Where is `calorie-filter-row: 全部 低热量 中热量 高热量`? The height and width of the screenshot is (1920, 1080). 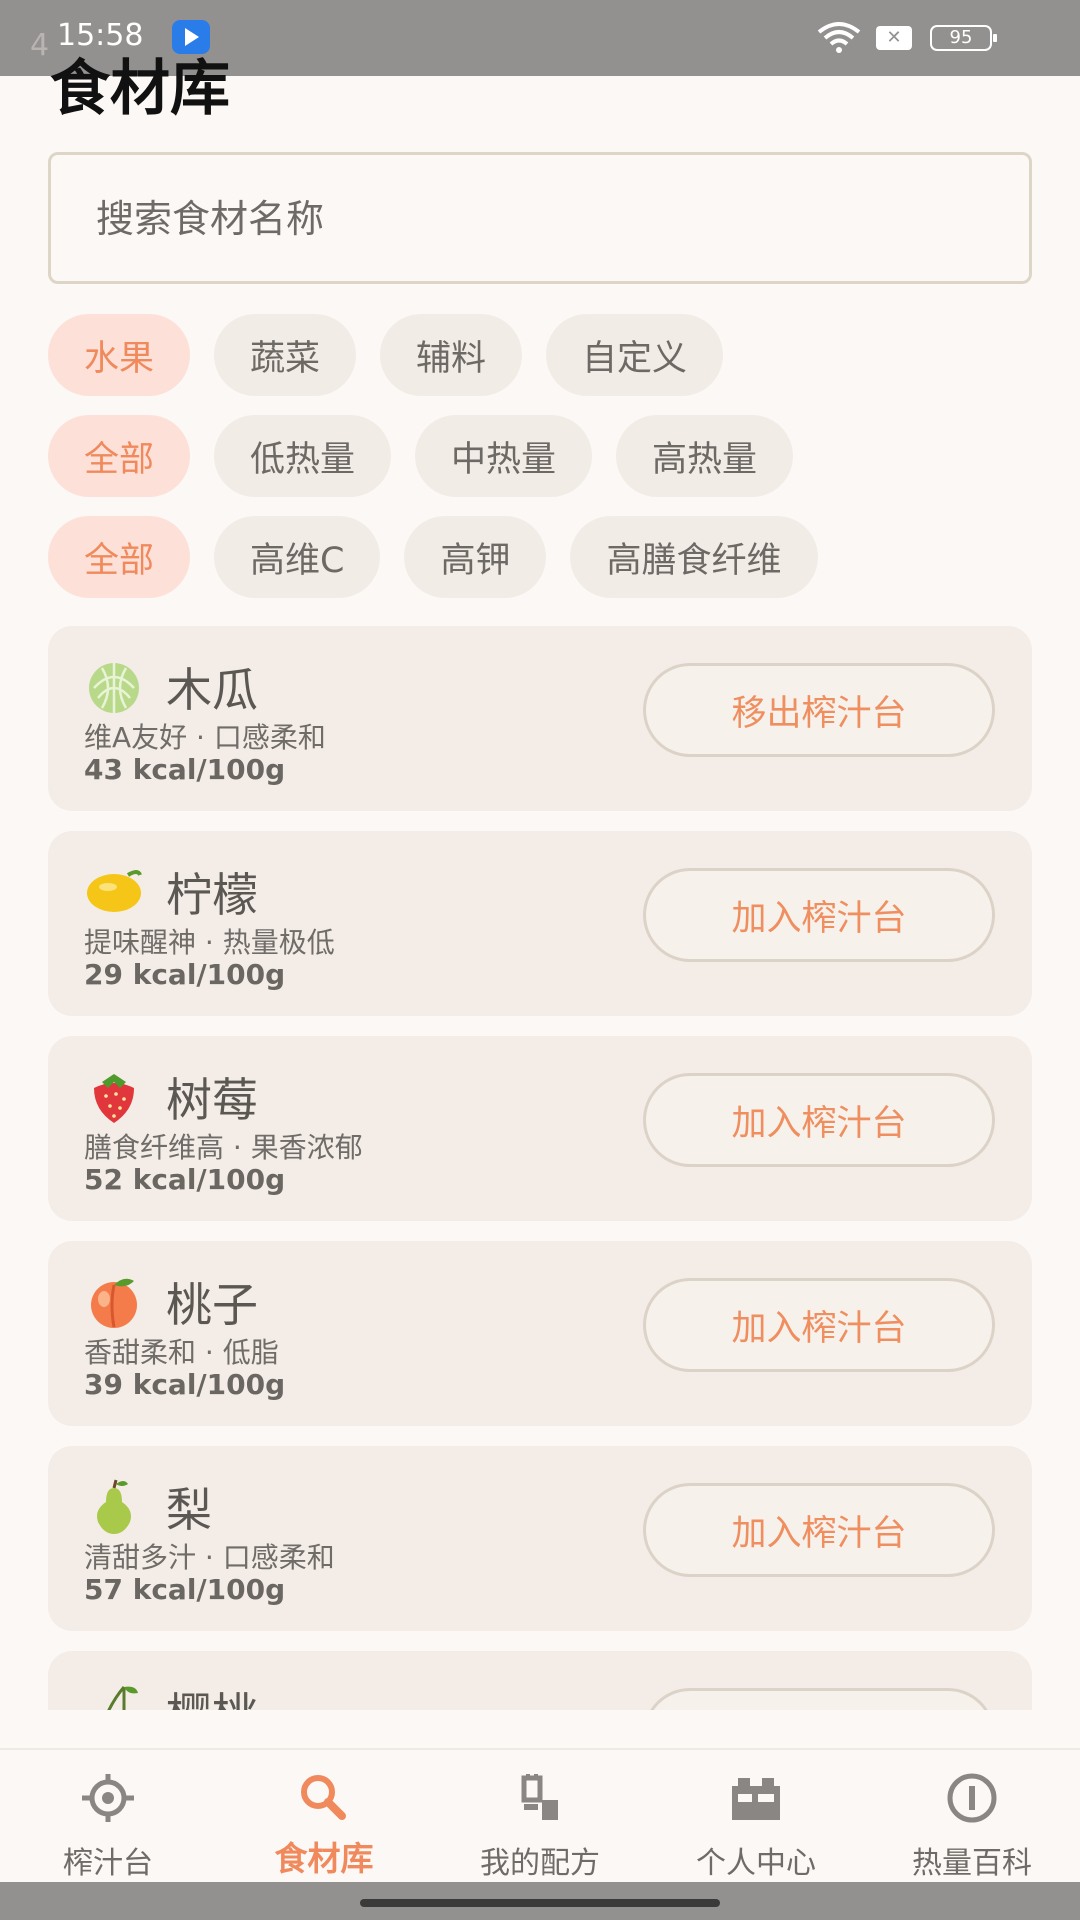
calorie-filter-row: 全部 低热量 中热量 高热量 is located at coordinates (421, 456).